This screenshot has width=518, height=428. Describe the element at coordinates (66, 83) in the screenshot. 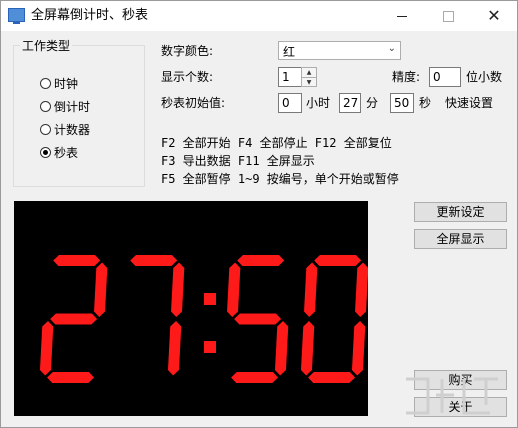

I see `radio-label: 时钟` at that location.